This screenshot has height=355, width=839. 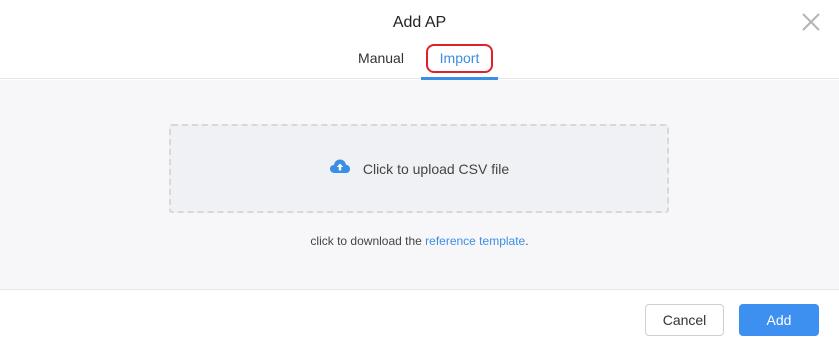 What do you see at coordinates (419, 62) in the screenshot?
I see `tab-bar: Manual Import` at bounding box center [419, 62].